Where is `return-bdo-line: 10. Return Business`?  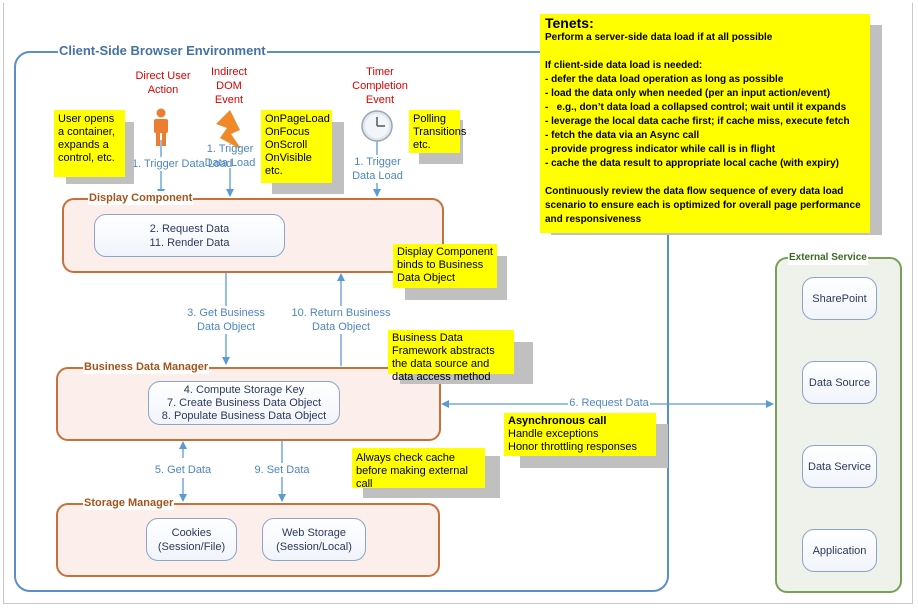
return-bdo-line: 10. Return Business is located at coordinates (341, 313).